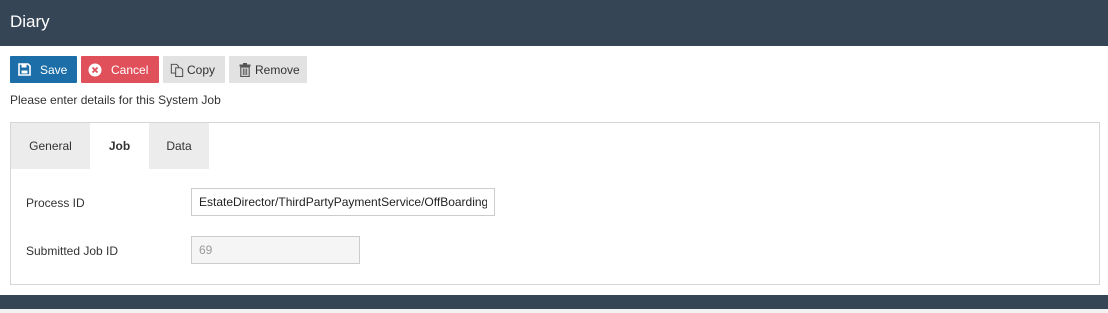 This screenshot has height=313, width=1108. What do you see at coordinates (554, 311) in the screenshot?
I see `footer-strip` at bounding box center [554, 311].